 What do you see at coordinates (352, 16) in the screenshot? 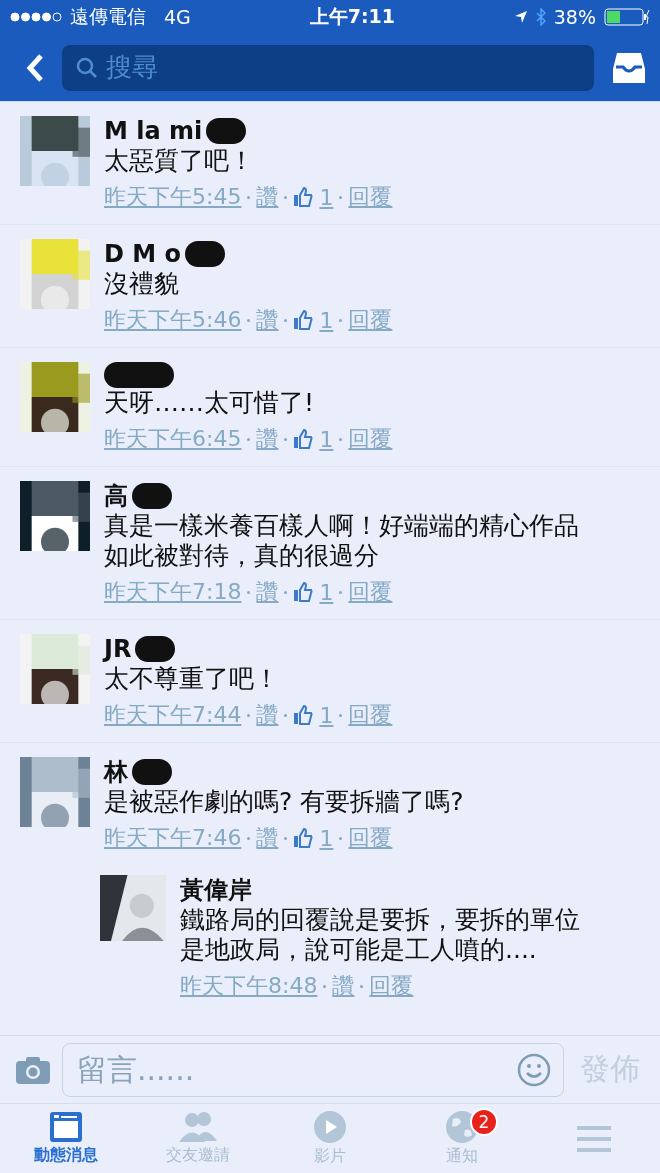
I see `clock: 上午7:11` at bounding box center [352, 16].